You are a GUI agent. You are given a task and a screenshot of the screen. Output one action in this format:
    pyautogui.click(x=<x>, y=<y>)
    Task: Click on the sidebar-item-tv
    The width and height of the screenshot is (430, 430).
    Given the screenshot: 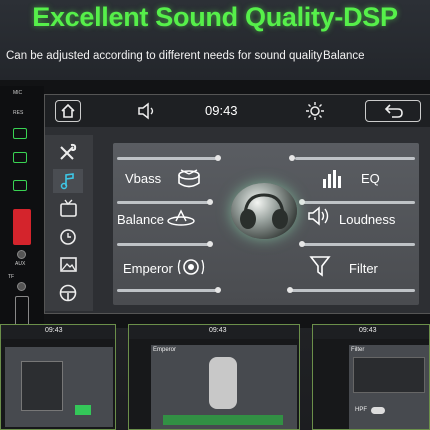 What is the action you would take?
    pyautogui.click(x=68, y=209)
    